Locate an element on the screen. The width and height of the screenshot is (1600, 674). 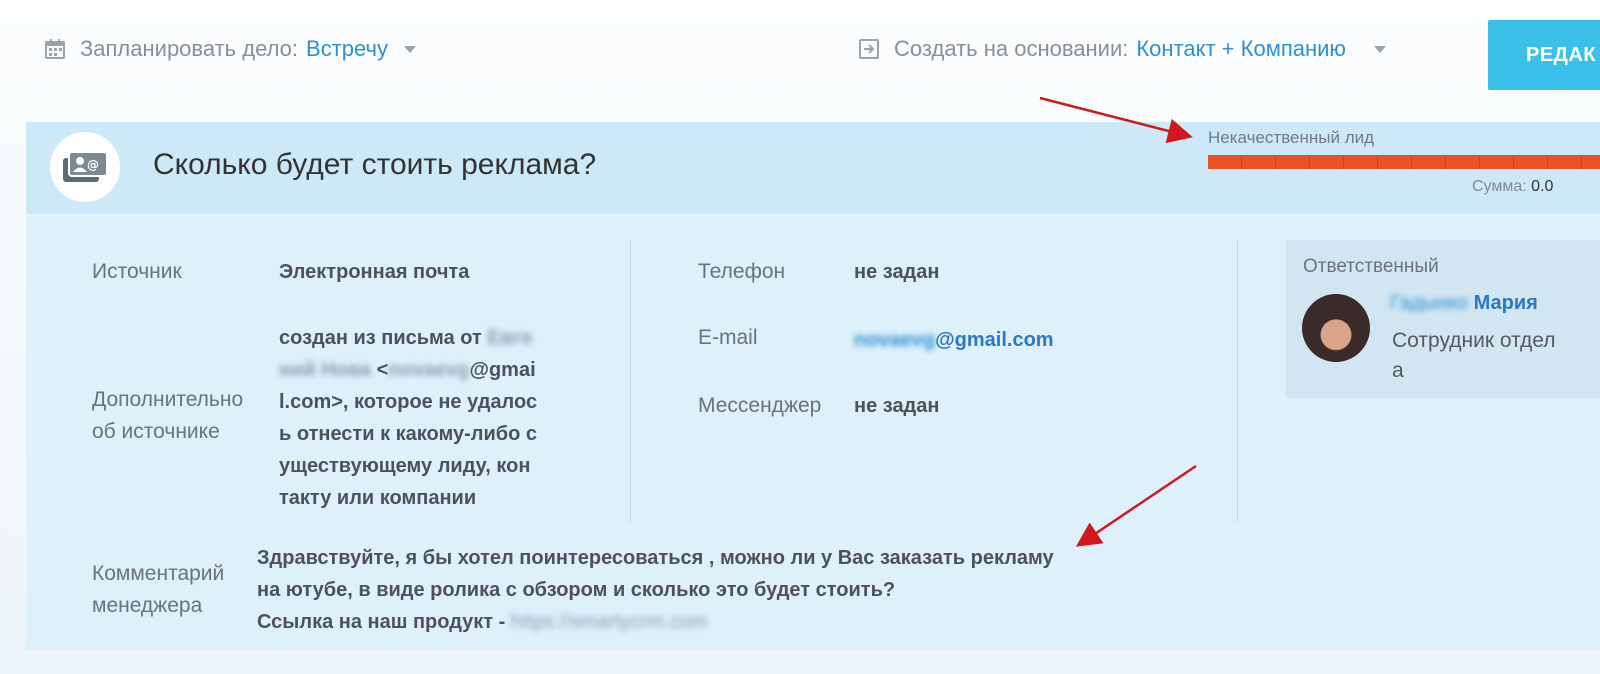
annotation-arrows is located at coordinates (1118, 321).